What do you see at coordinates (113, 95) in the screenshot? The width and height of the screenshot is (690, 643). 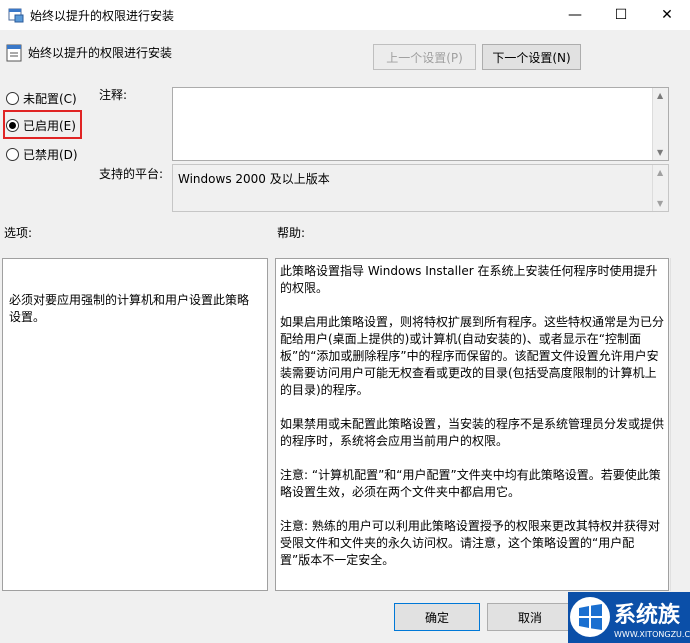 I see `comment-label: 注释:` at bounding box center [113, 95].